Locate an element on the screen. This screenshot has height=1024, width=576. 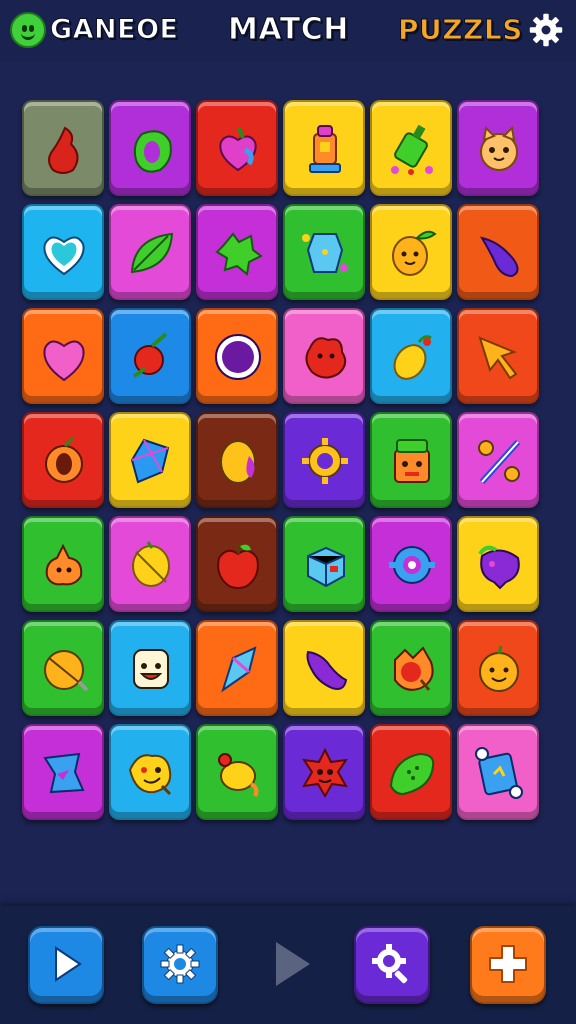
lemon-slice-icon is located at coordinates (151, 564).